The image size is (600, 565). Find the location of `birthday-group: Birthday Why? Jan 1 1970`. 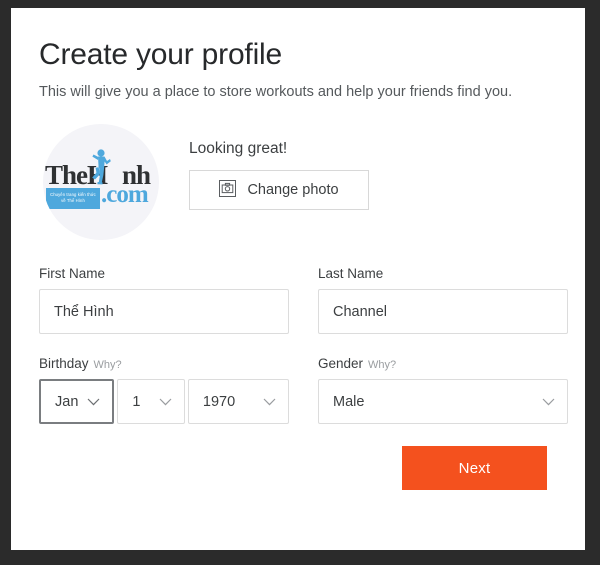

birthday-group: Birthday Why? Jan 1 1970 is located at coordinates (164, 390).